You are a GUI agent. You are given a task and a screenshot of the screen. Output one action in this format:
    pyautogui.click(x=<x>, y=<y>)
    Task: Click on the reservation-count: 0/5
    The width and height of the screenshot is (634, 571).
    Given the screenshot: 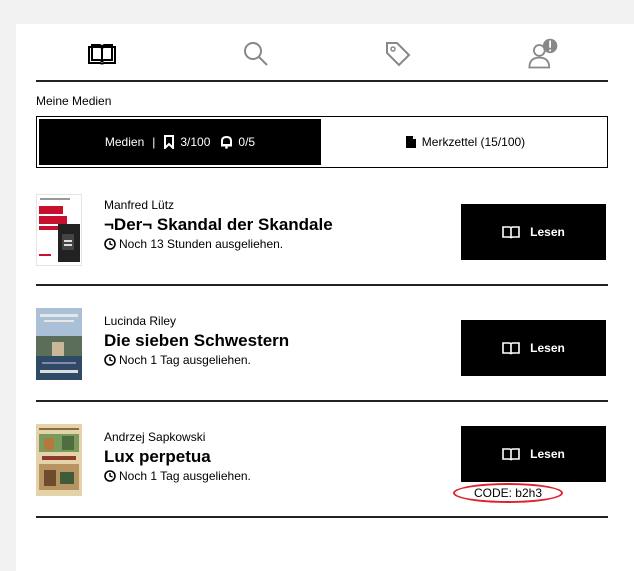 What is the action you would take?
    pyautogui.click(x=247, y=142)
    